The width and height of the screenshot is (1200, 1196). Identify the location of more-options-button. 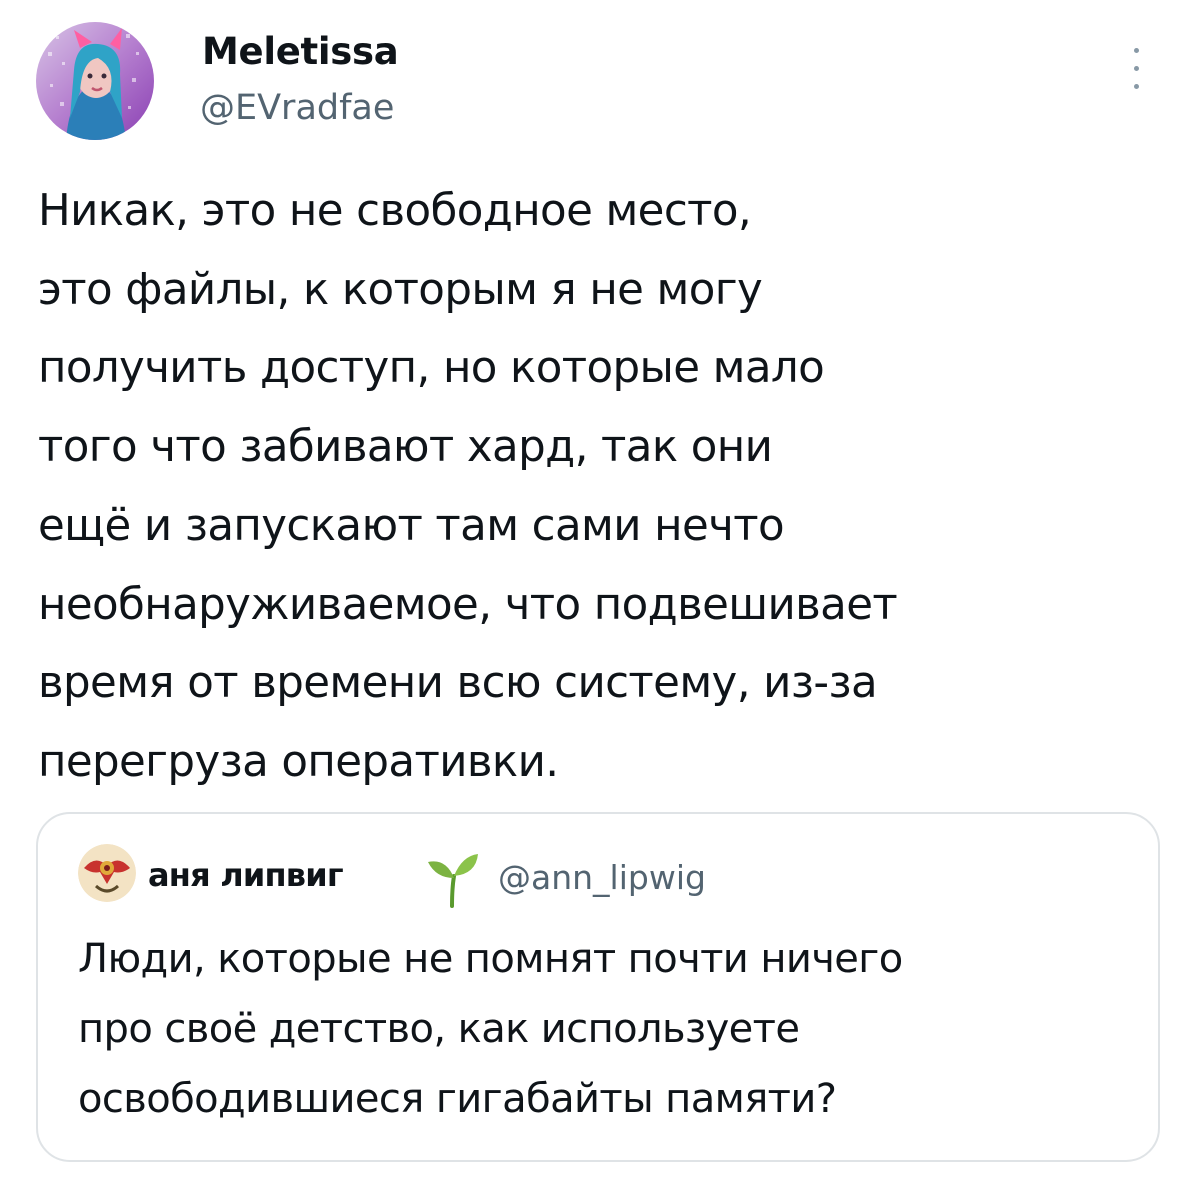
(1137, 70).